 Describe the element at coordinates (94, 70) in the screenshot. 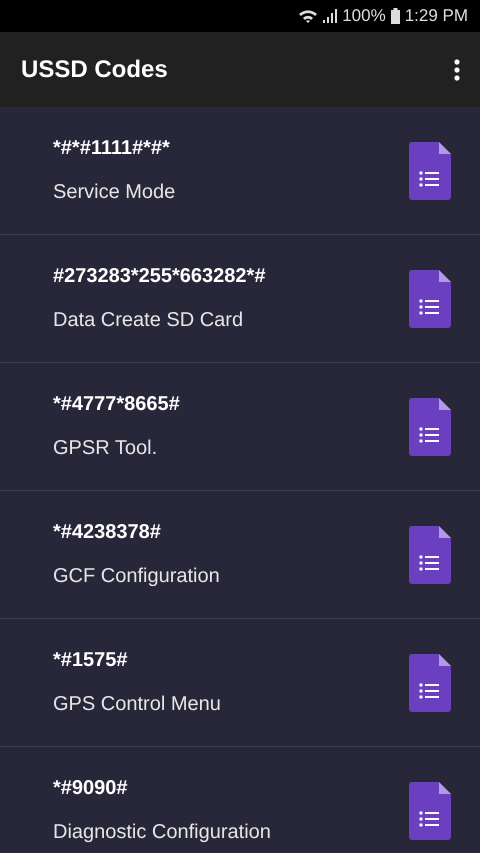

I see `app-title: USSD Codes` at that location.